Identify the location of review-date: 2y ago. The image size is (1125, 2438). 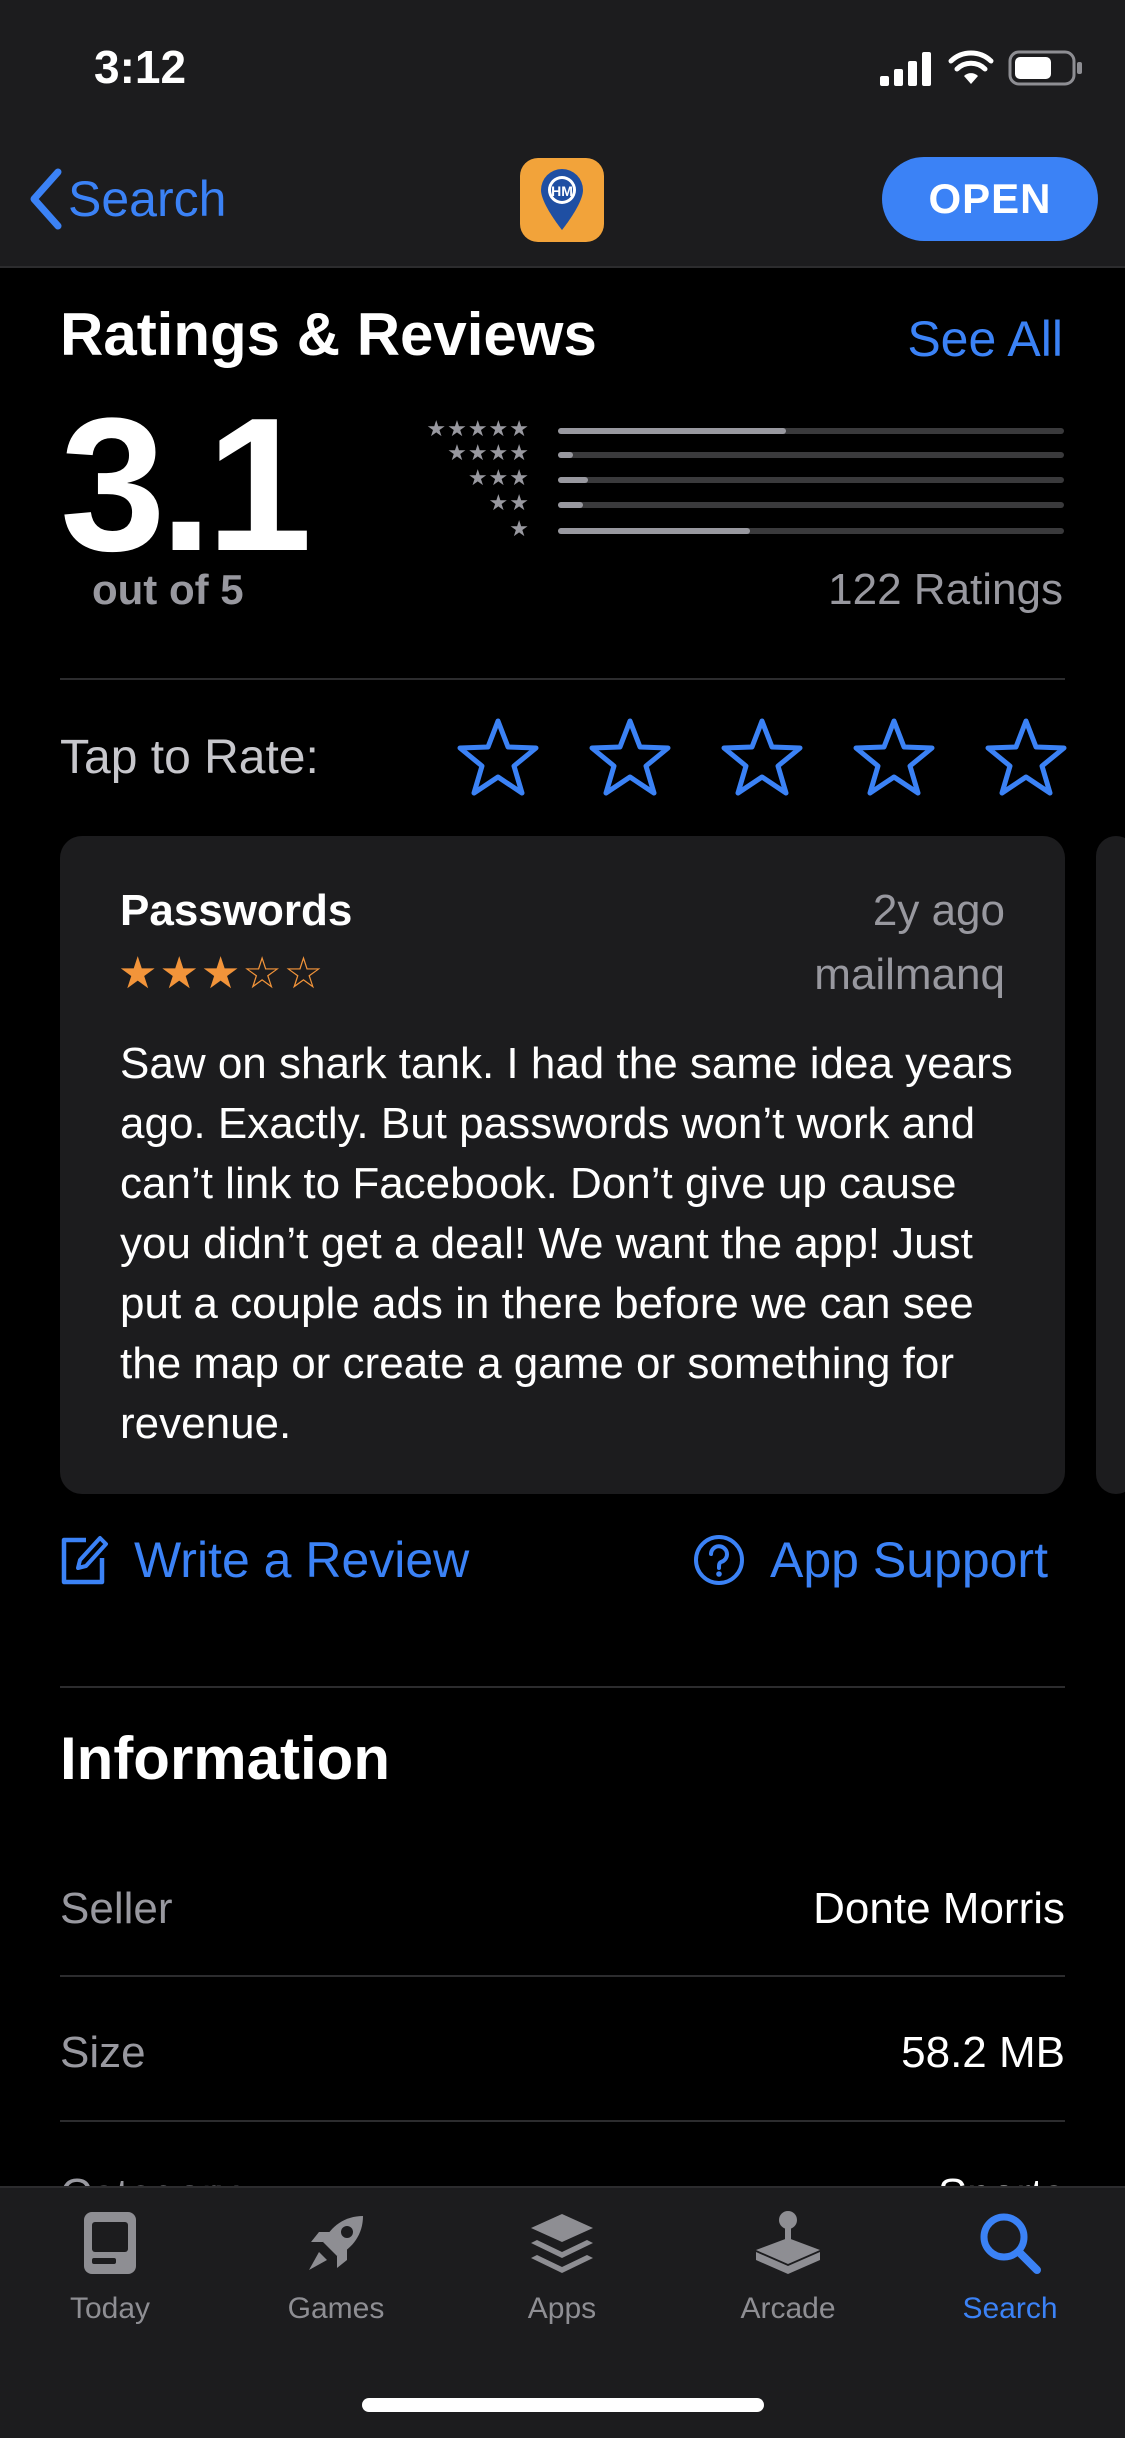
(938, 910).